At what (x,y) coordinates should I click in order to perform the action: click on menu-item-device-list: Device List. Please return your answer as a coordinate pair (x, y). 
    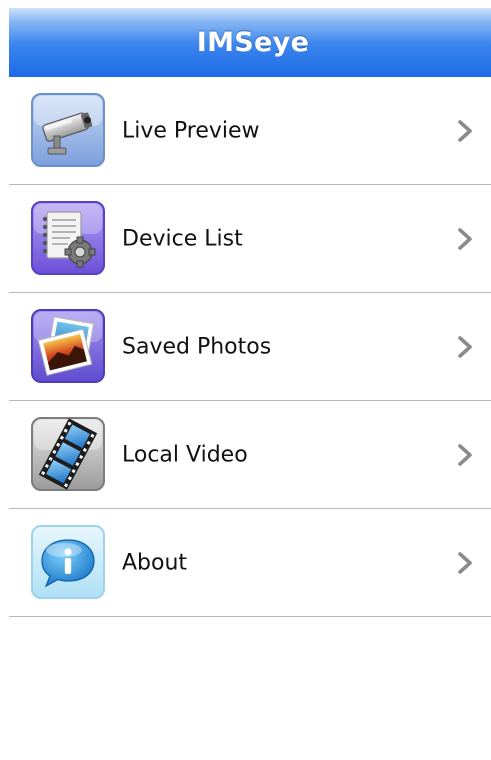
    Looking at the image, I should click on (250, 239).